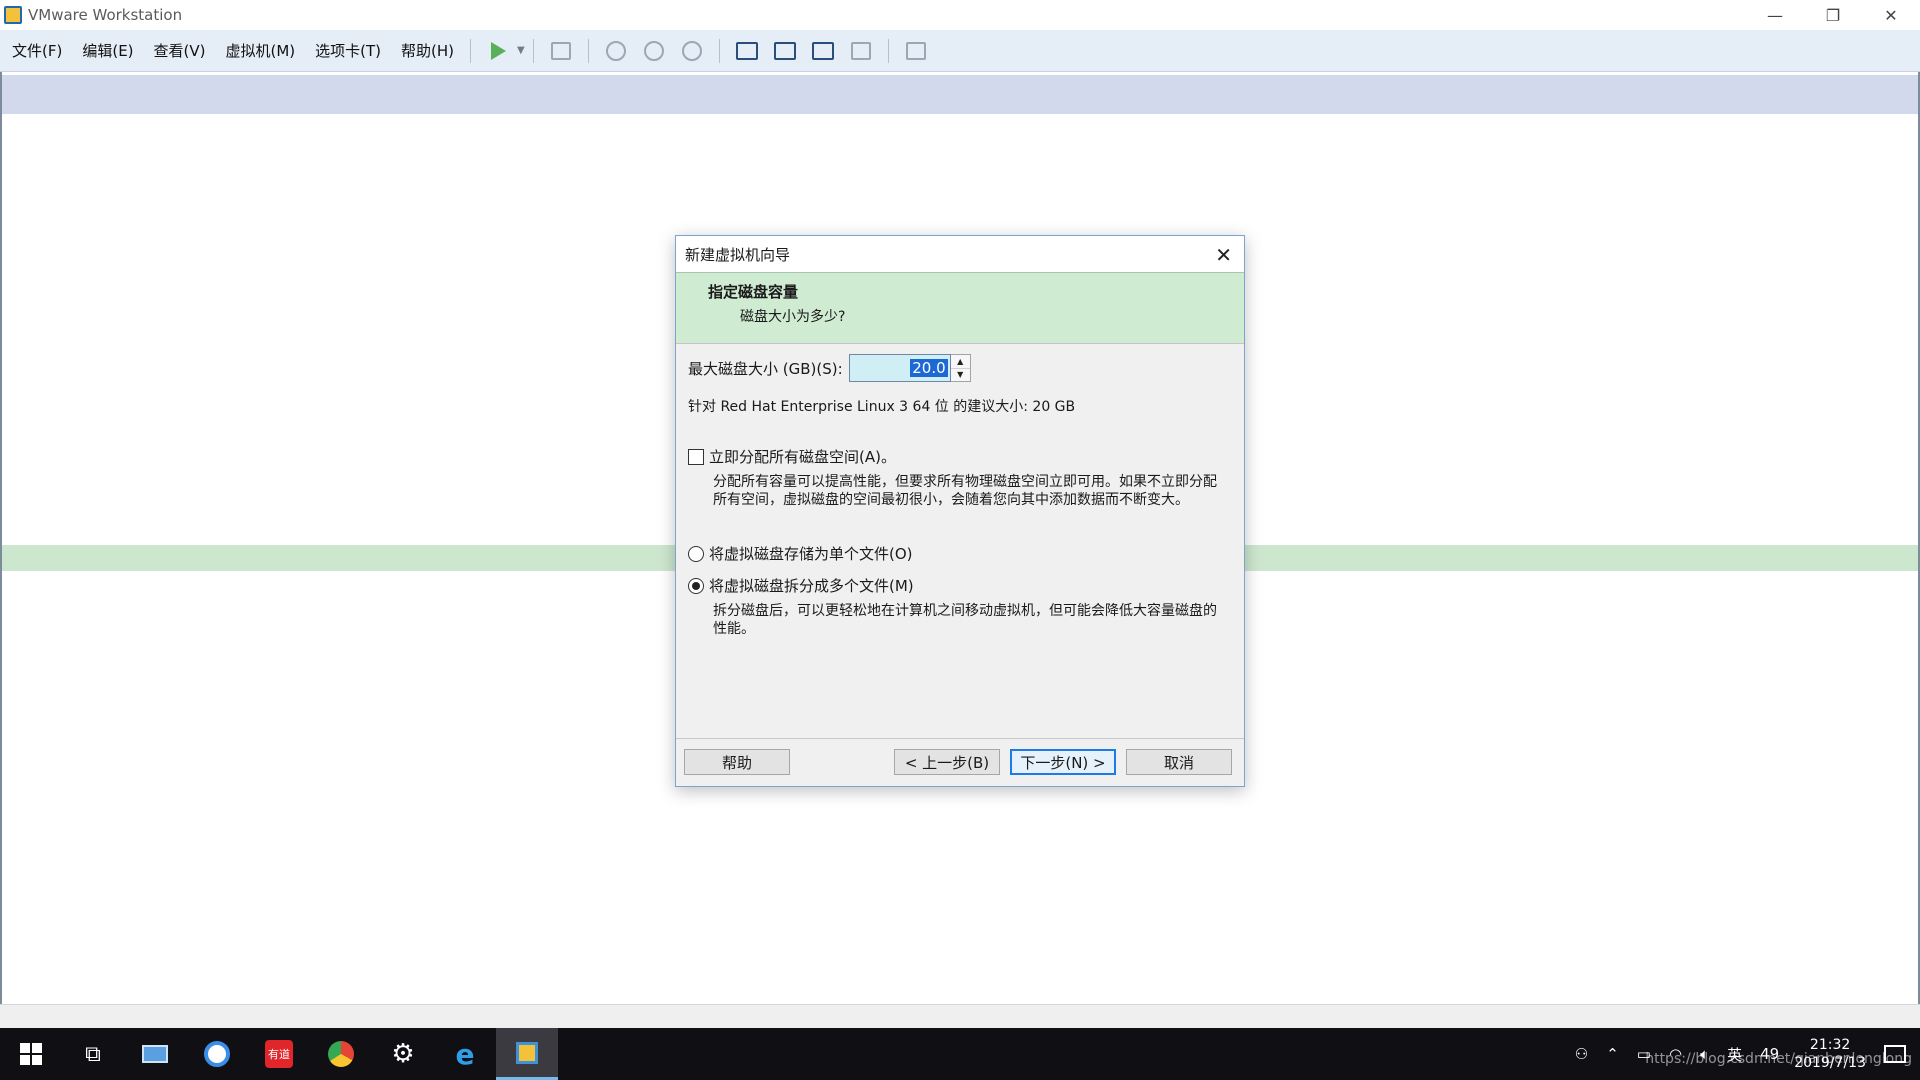 The width and height of the screenshot is (1920, 1080). Describe the element at coordinates (753, 292) in the screenshot. I see `step-title: 指定磁盘容量` at that location.